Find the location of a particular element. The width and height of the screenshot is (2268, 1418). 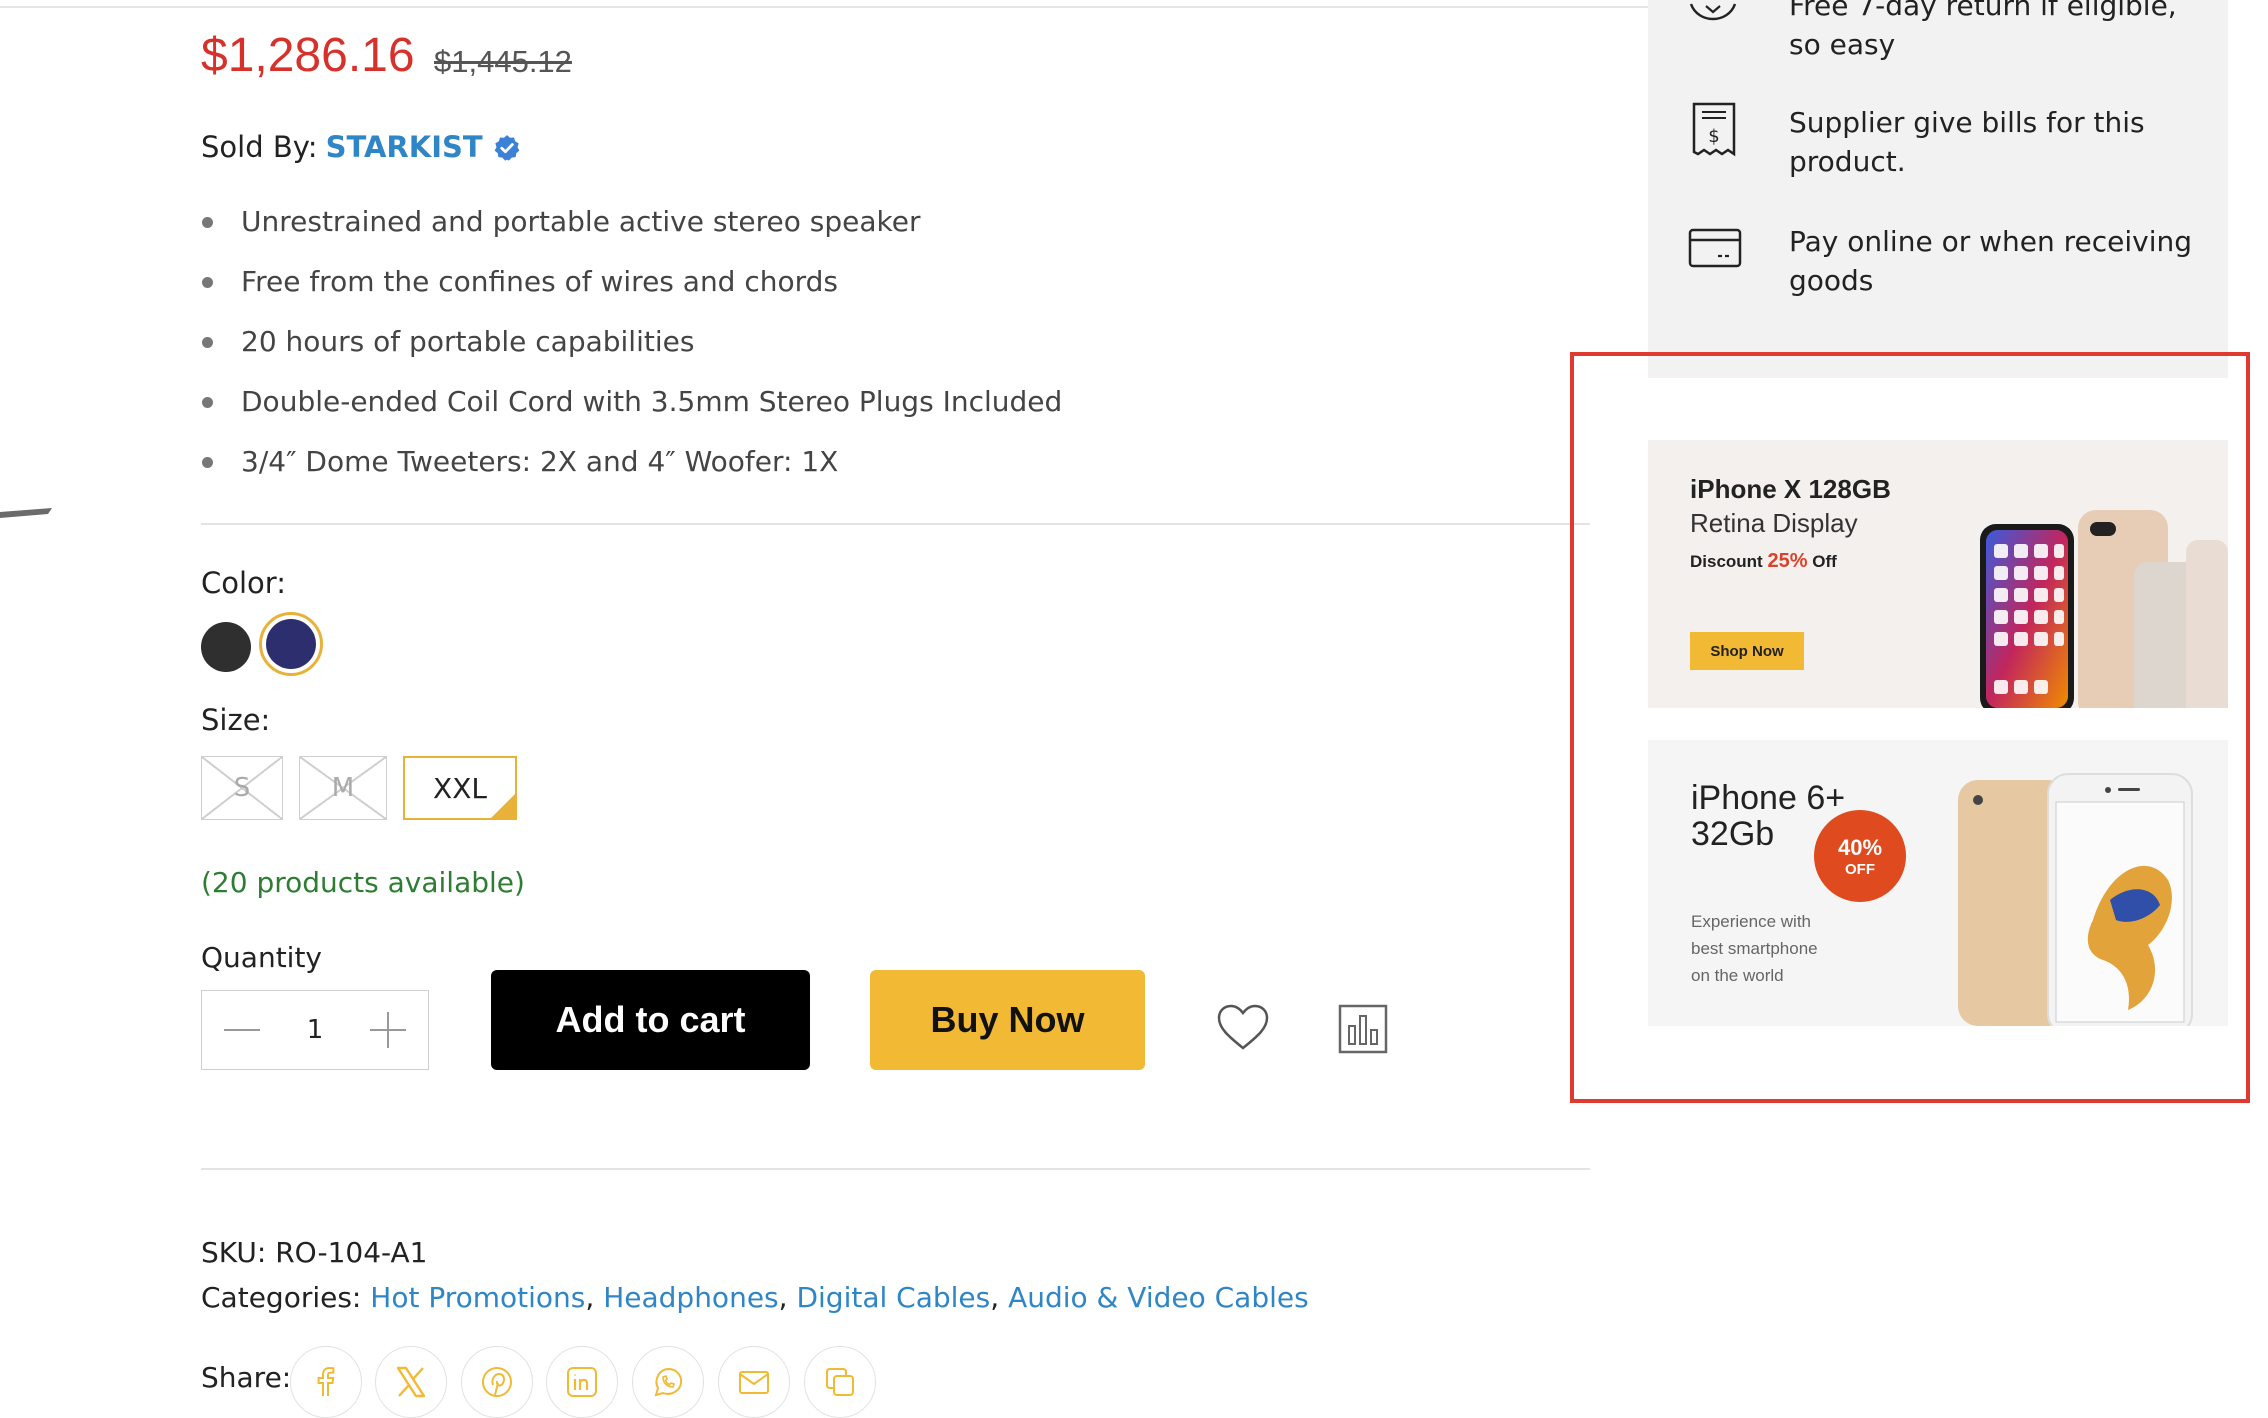

whatsapp-icon is located at coordinates (668, 1382).